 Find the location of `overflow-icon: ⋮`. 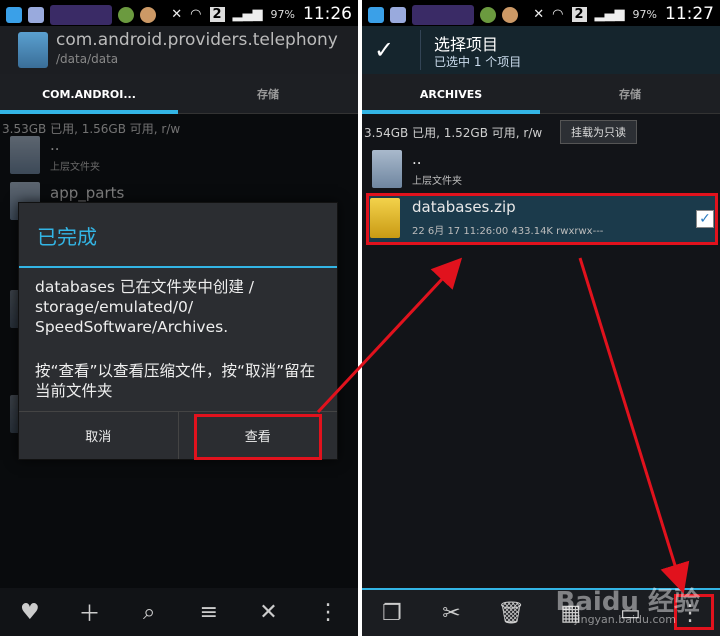

overflow-icon: ⋮ is located at coordinates (328, 612).